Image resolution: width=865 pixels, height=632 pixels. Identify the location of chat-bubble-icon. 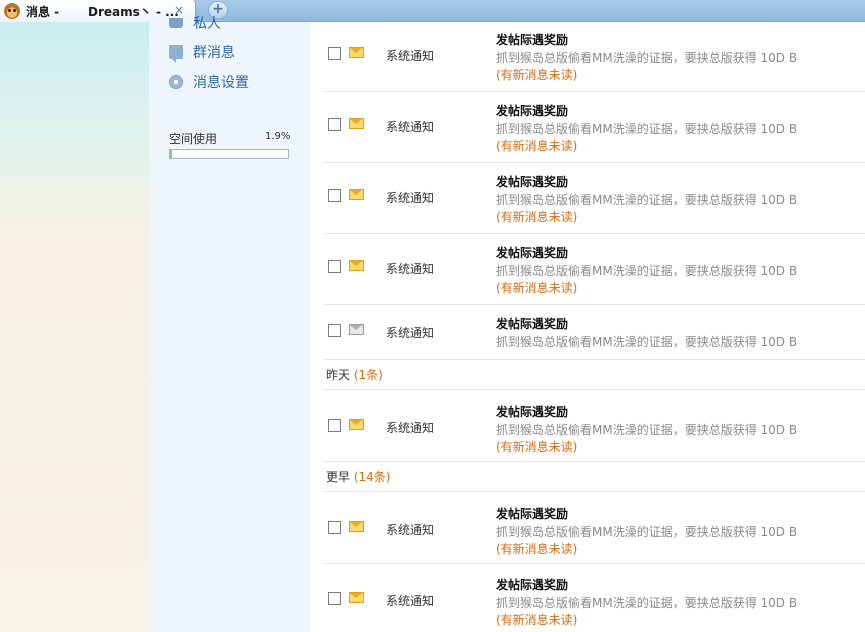
(176, 54).